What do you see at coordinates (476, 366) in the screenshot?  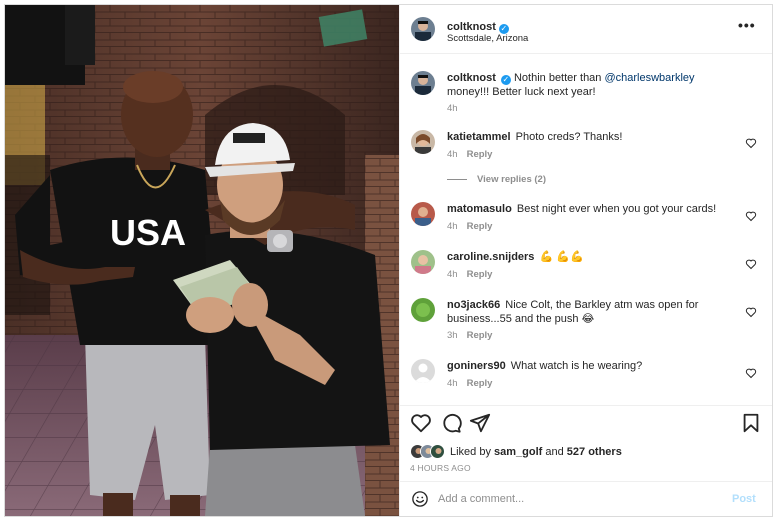 I see `comment-username: goniners90` at bounding box center [476, 366].